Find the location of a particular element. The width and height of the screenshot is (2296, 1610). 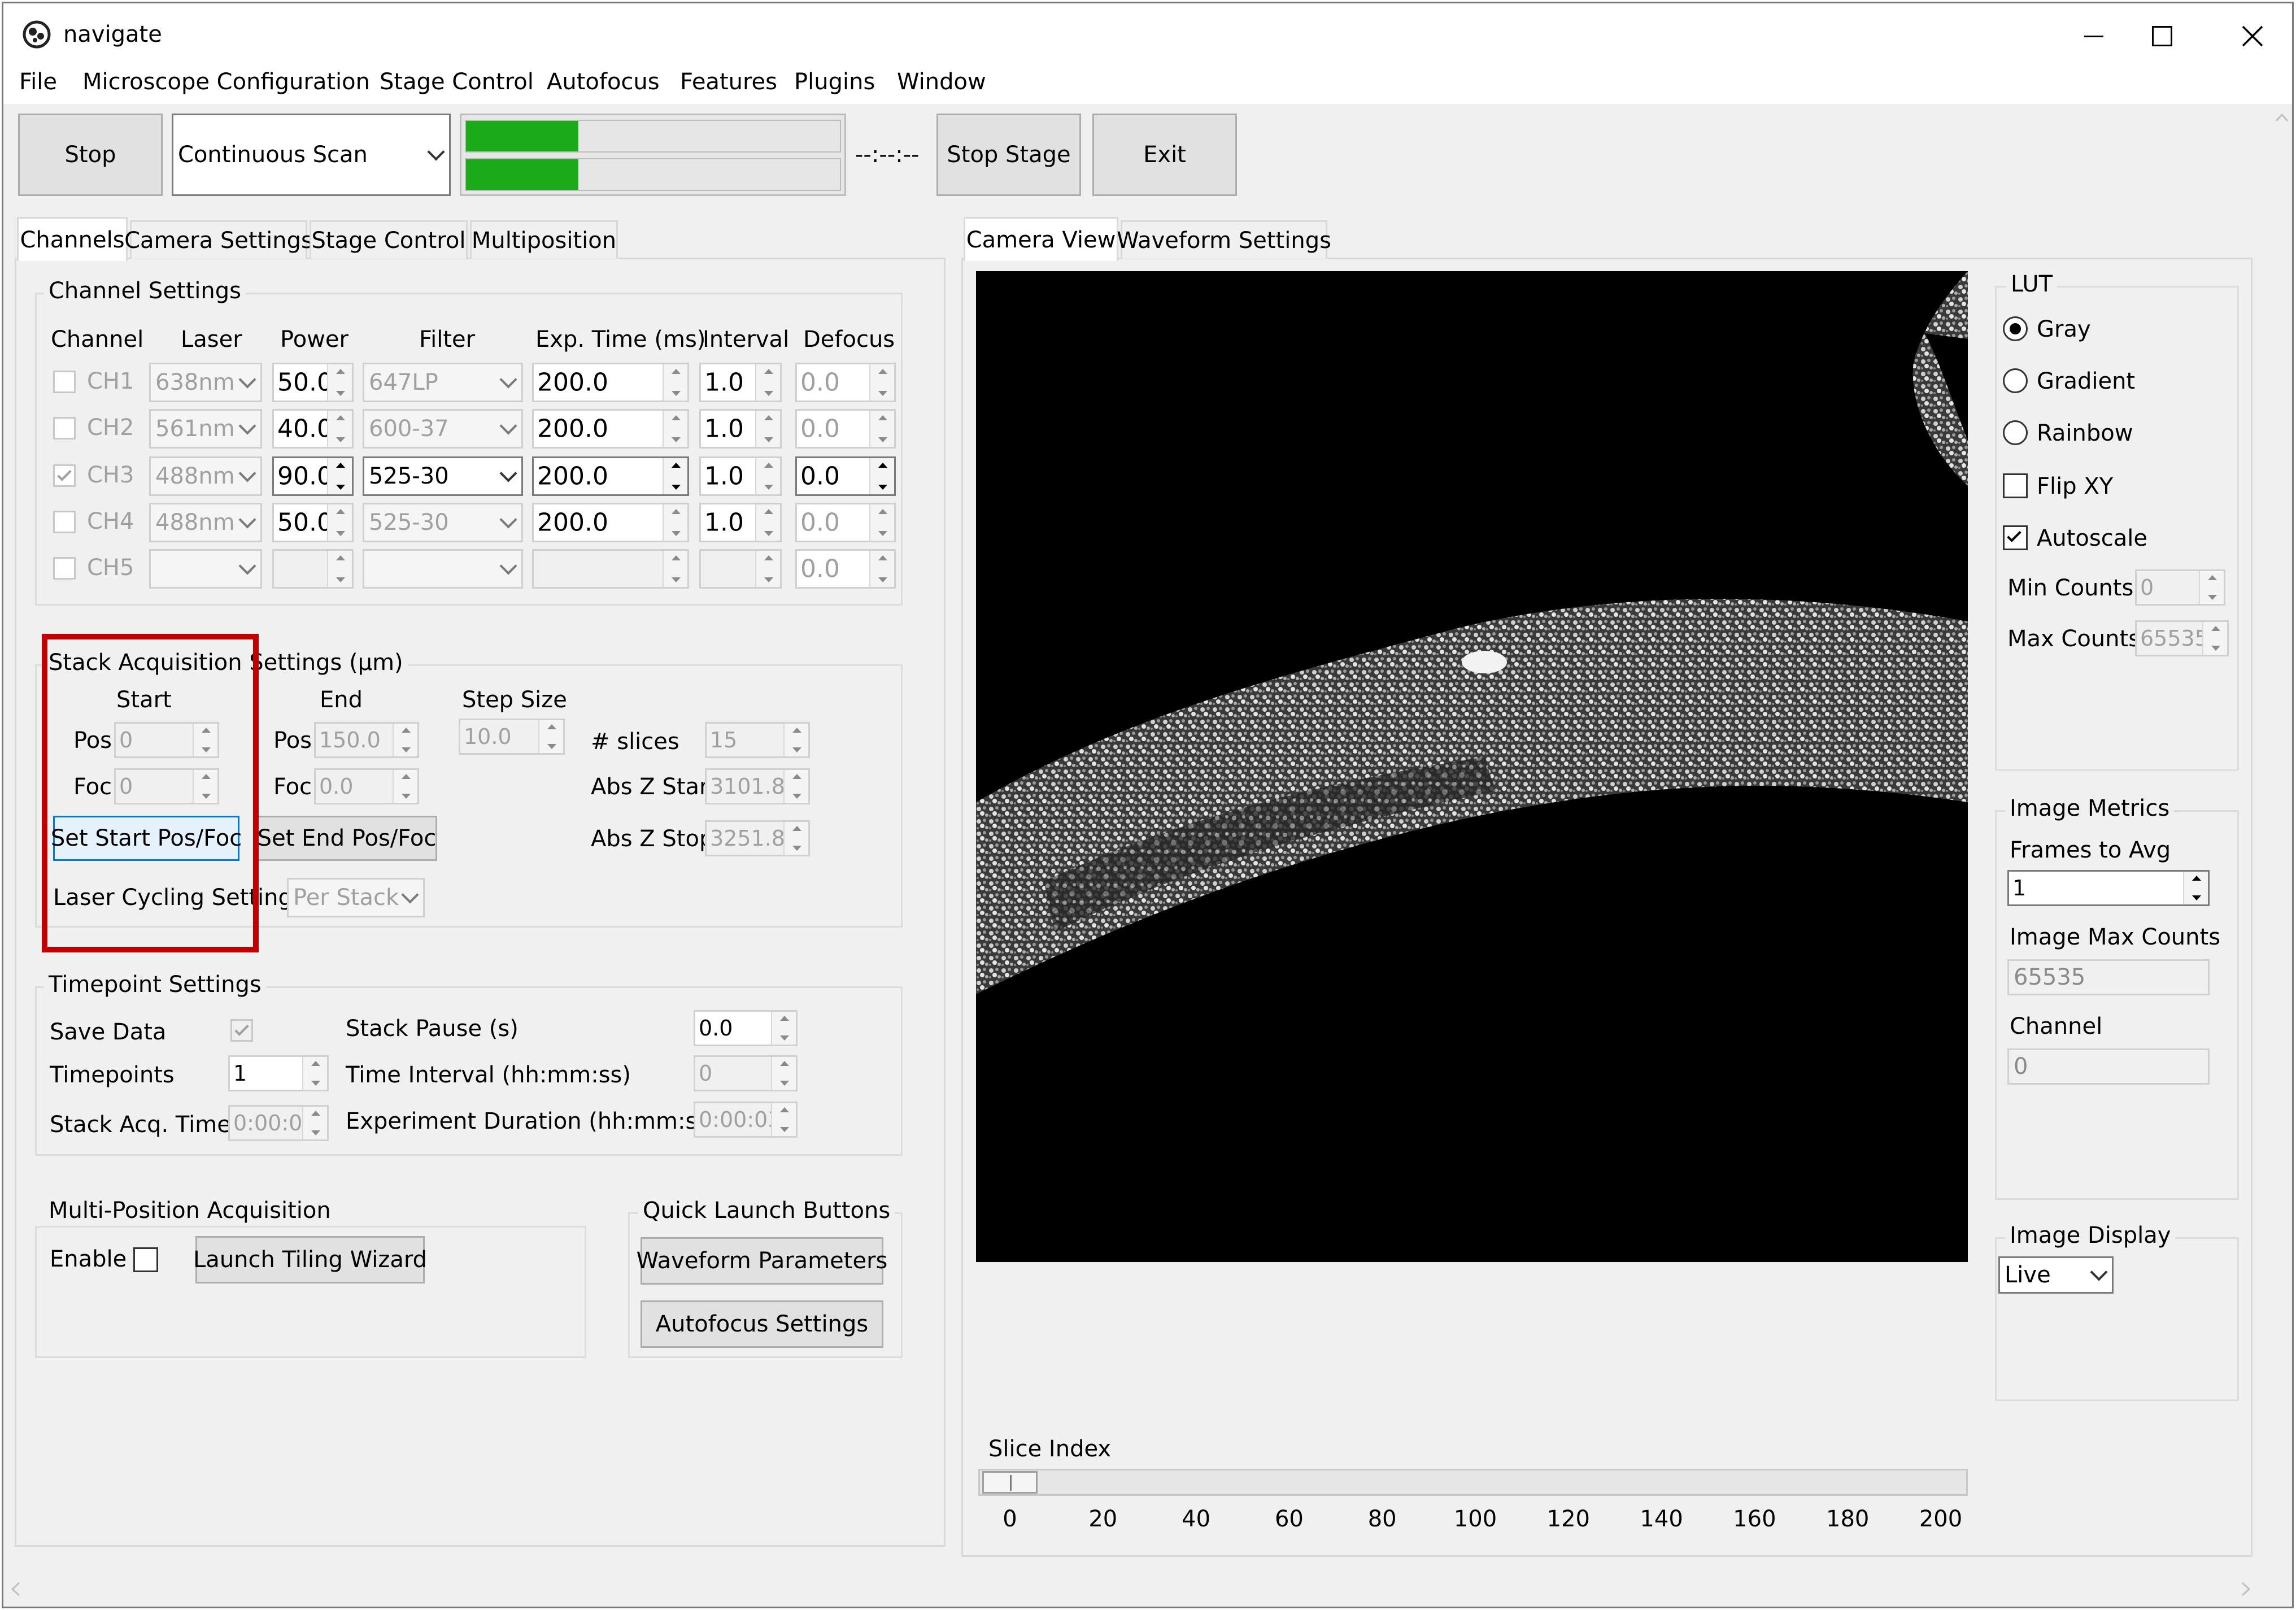

min-counts-spinbox: 0 is located at coordinates (2180, 587).